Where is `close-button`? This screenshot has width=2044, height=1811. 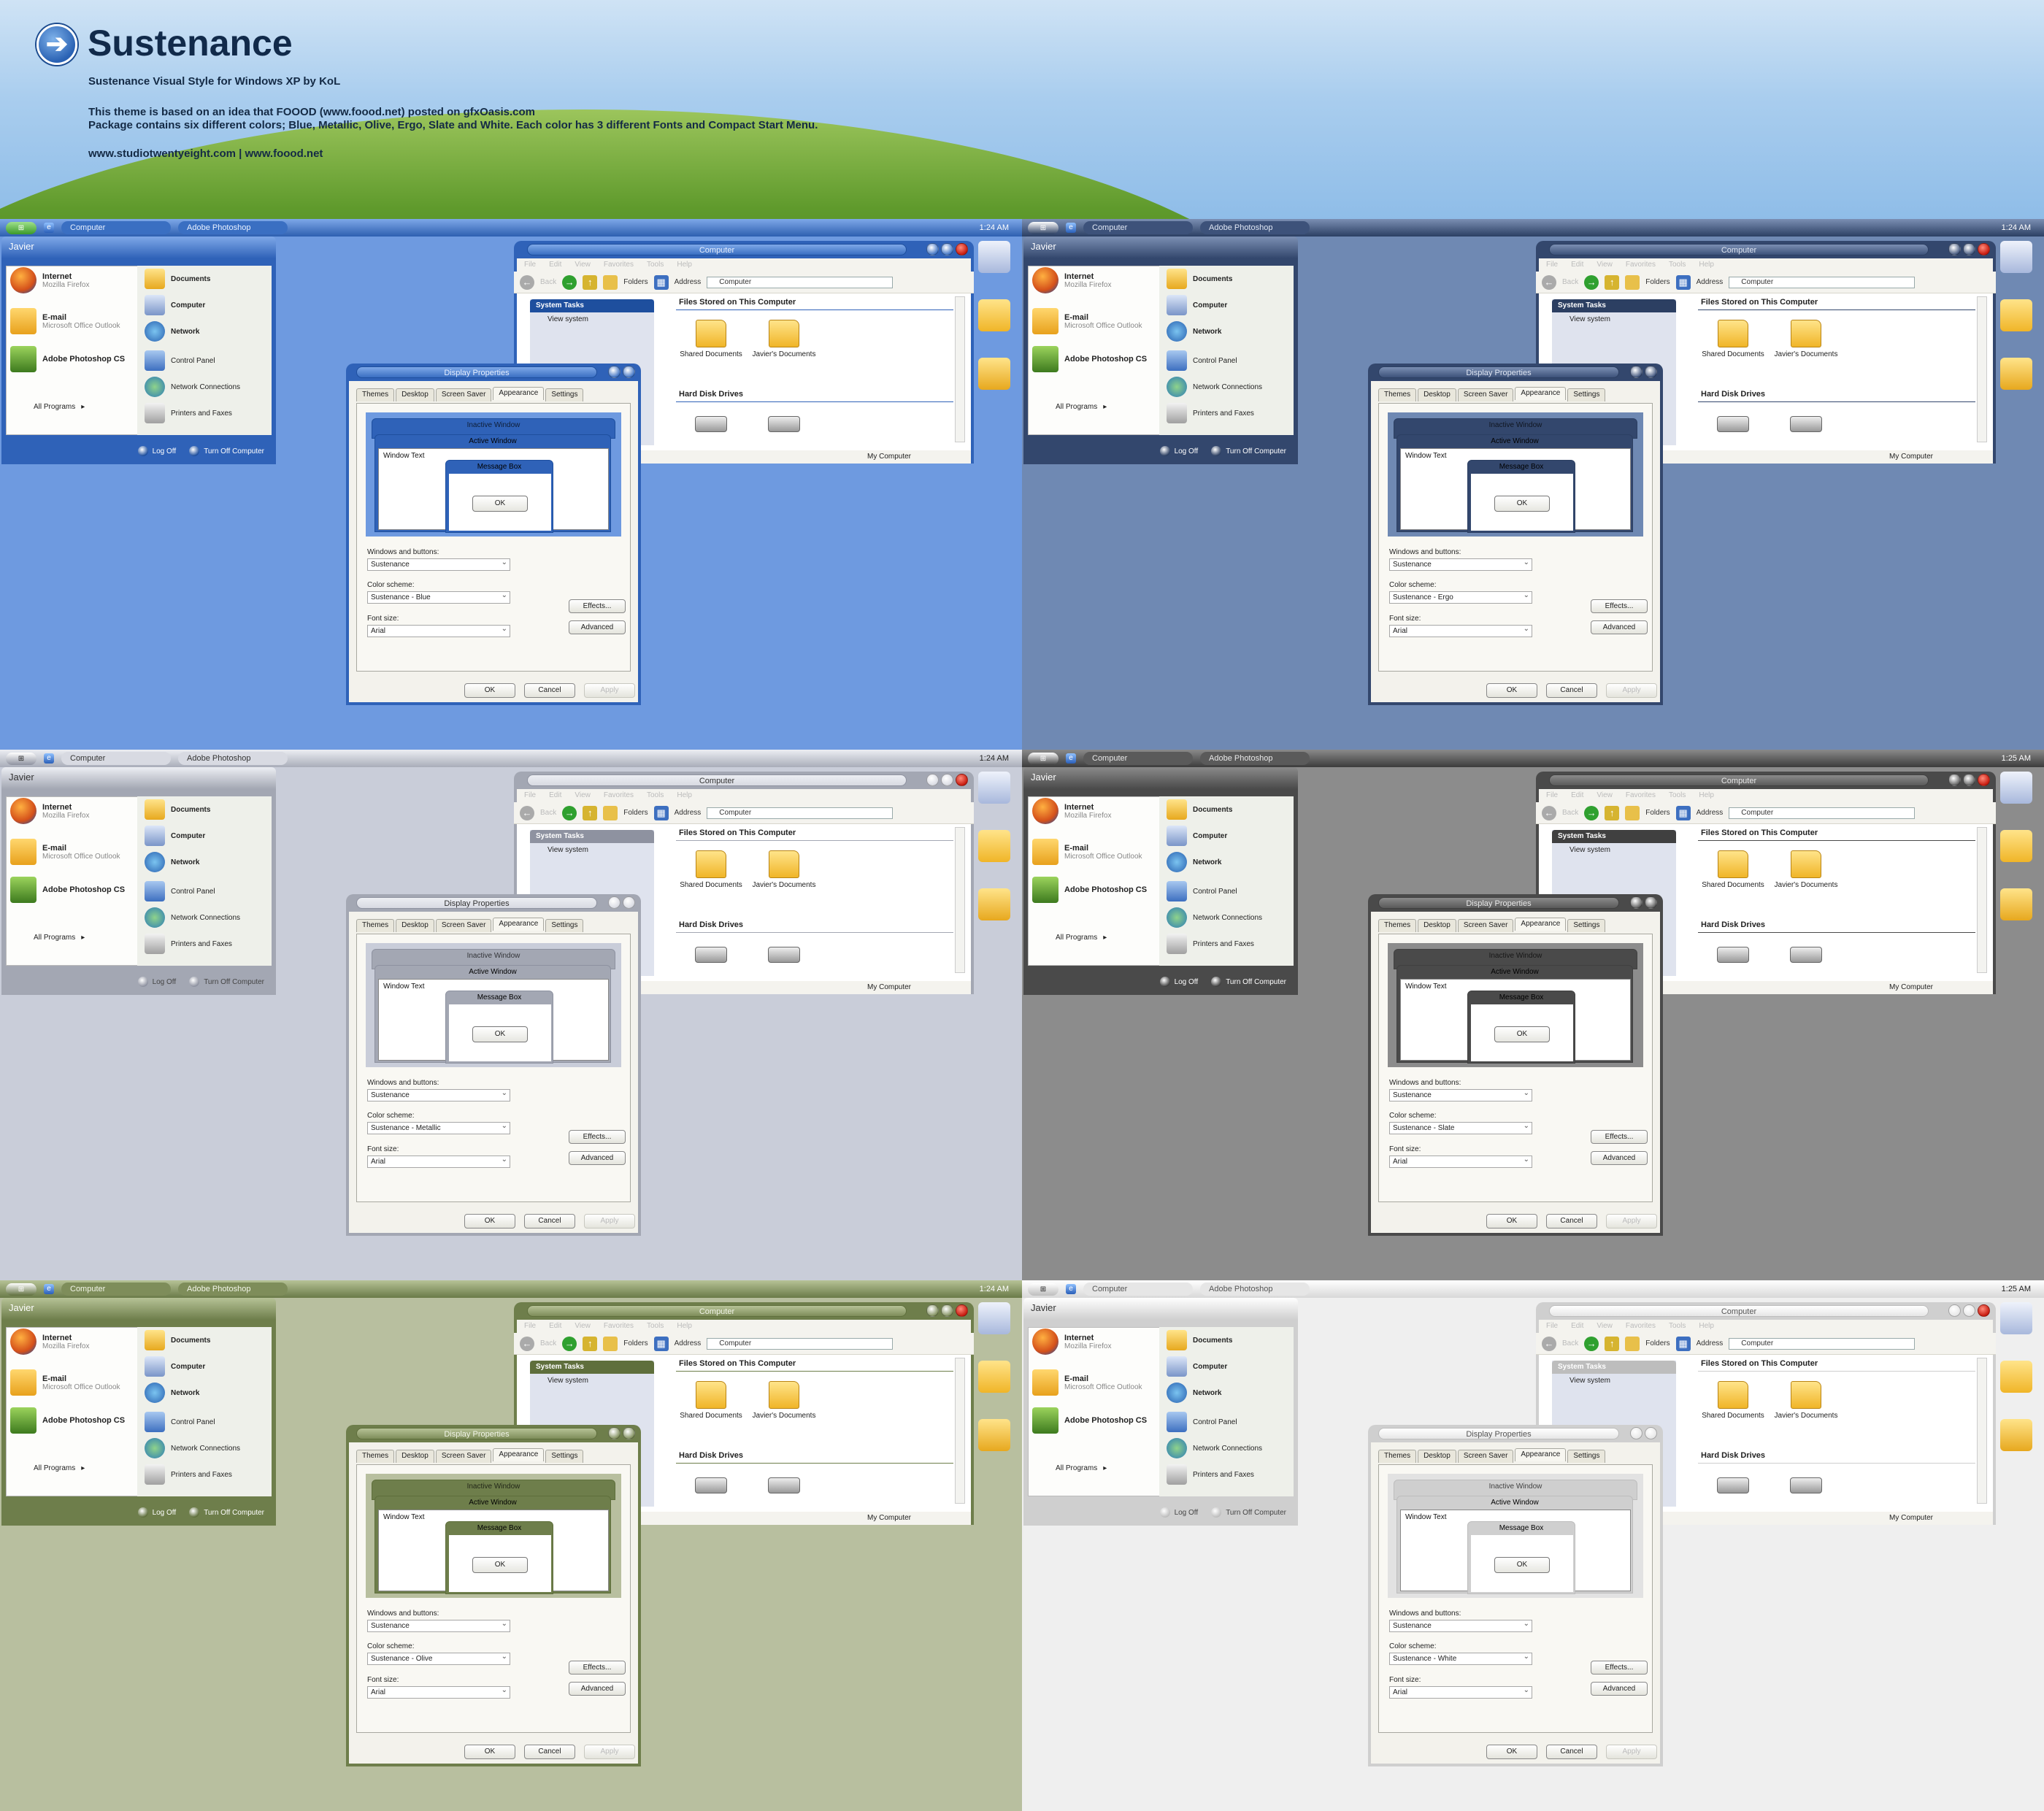
close-button is located at coordinates (629, 902).